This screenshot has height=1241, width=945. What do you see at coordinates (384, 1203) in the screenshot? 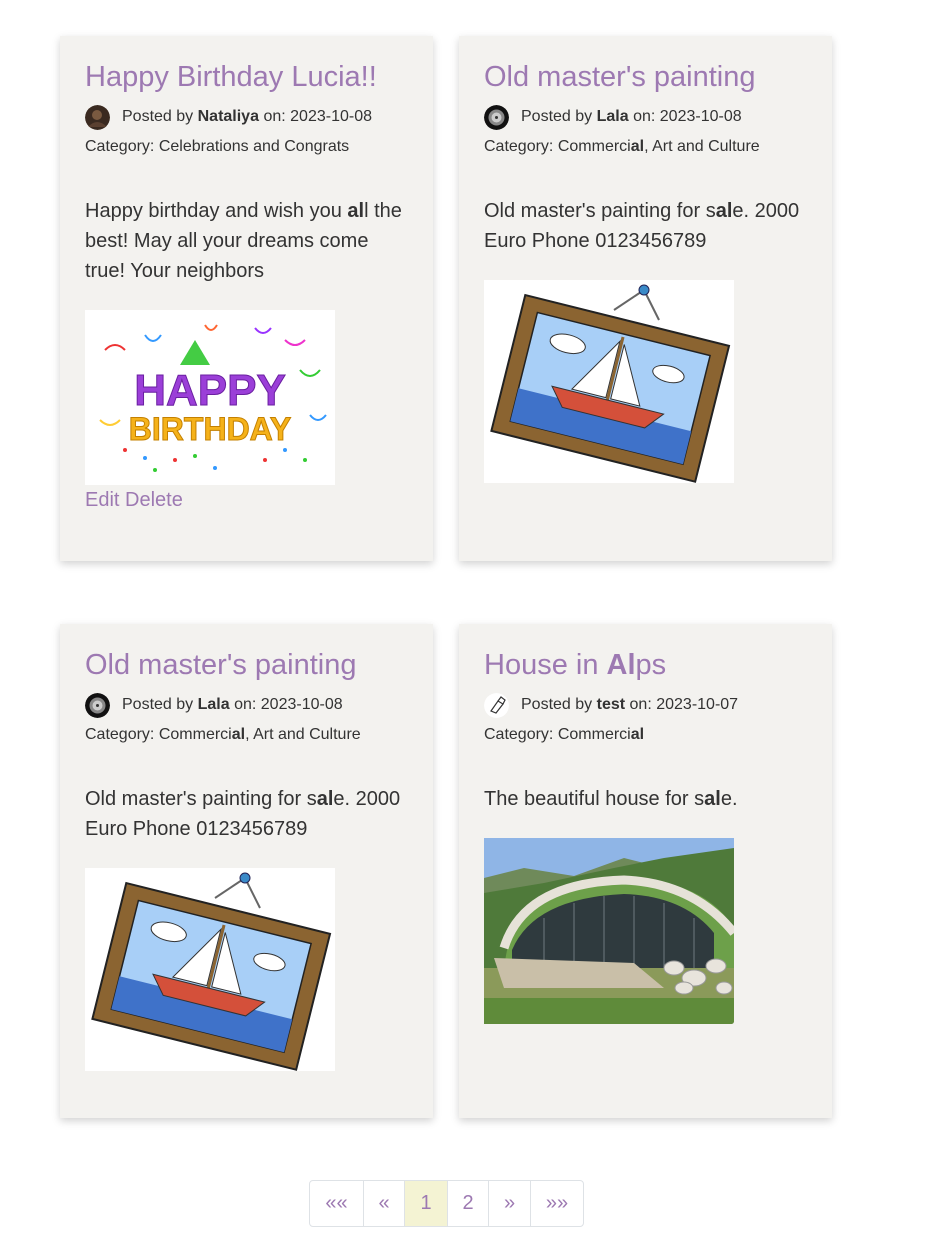
I see `prev-page-button: «` at bounding box center [384, 1203].